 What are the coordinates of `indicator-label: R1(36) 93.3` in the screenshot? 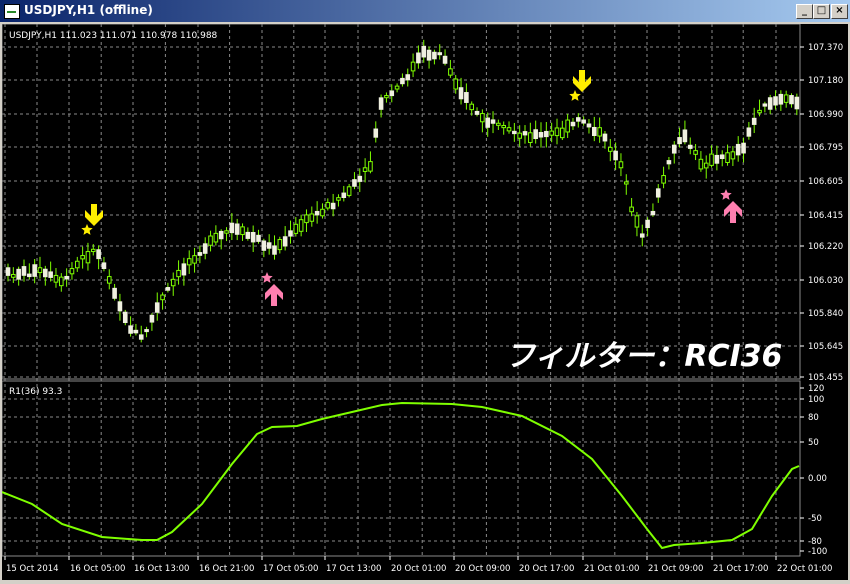 It's located at (35, 392).